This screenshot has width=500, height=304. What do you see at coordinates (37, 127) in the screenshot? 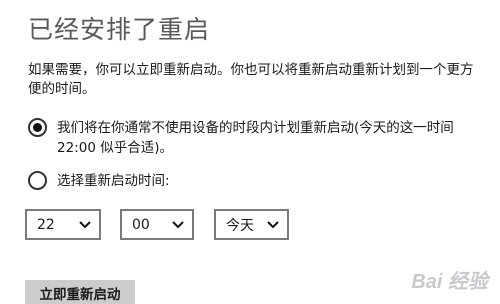
I see `radio-auto-schedule` at bounding box center [37, 127].